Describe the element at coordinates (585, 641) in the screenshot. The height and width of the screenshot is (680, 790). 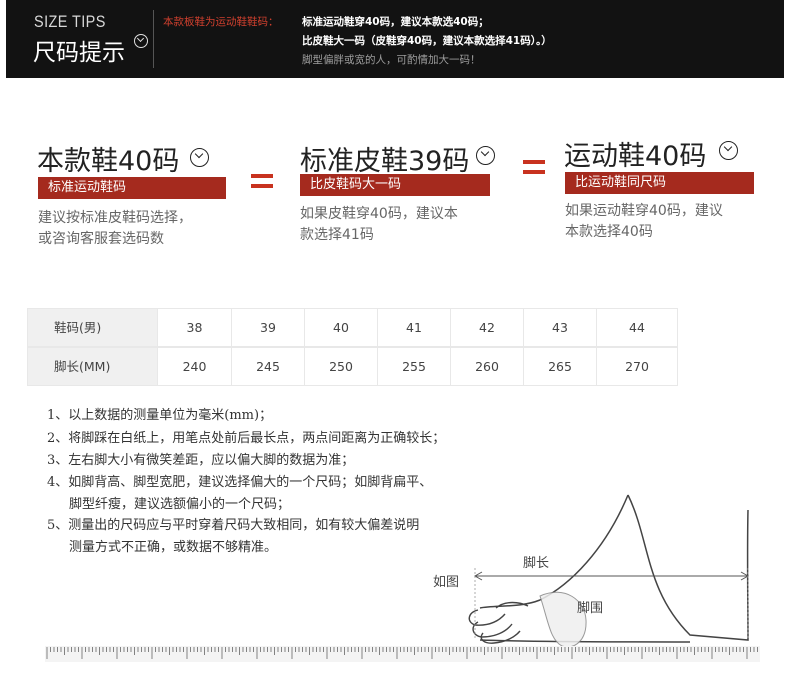
I see `foot-outline-sole` at that location.